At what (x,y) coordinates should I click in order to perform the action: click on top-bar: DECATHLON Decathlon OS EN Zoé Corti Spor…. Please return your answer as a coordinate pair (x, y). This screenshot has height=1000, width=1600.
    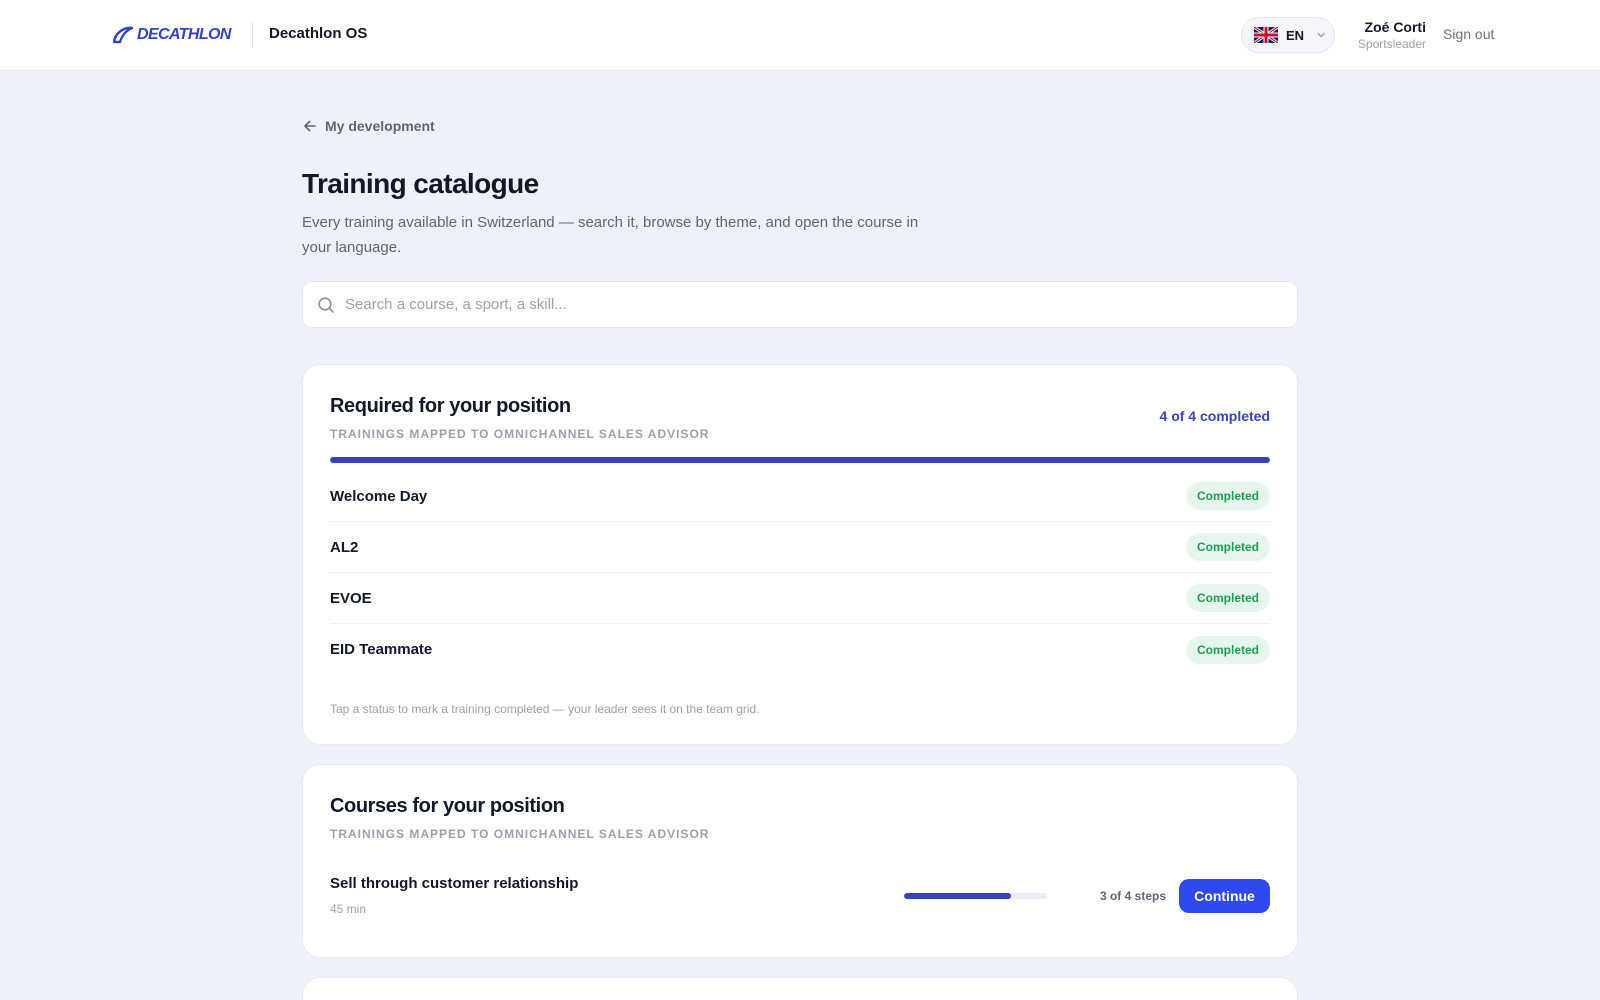
    Looking at the image, I should click on (800, 35).